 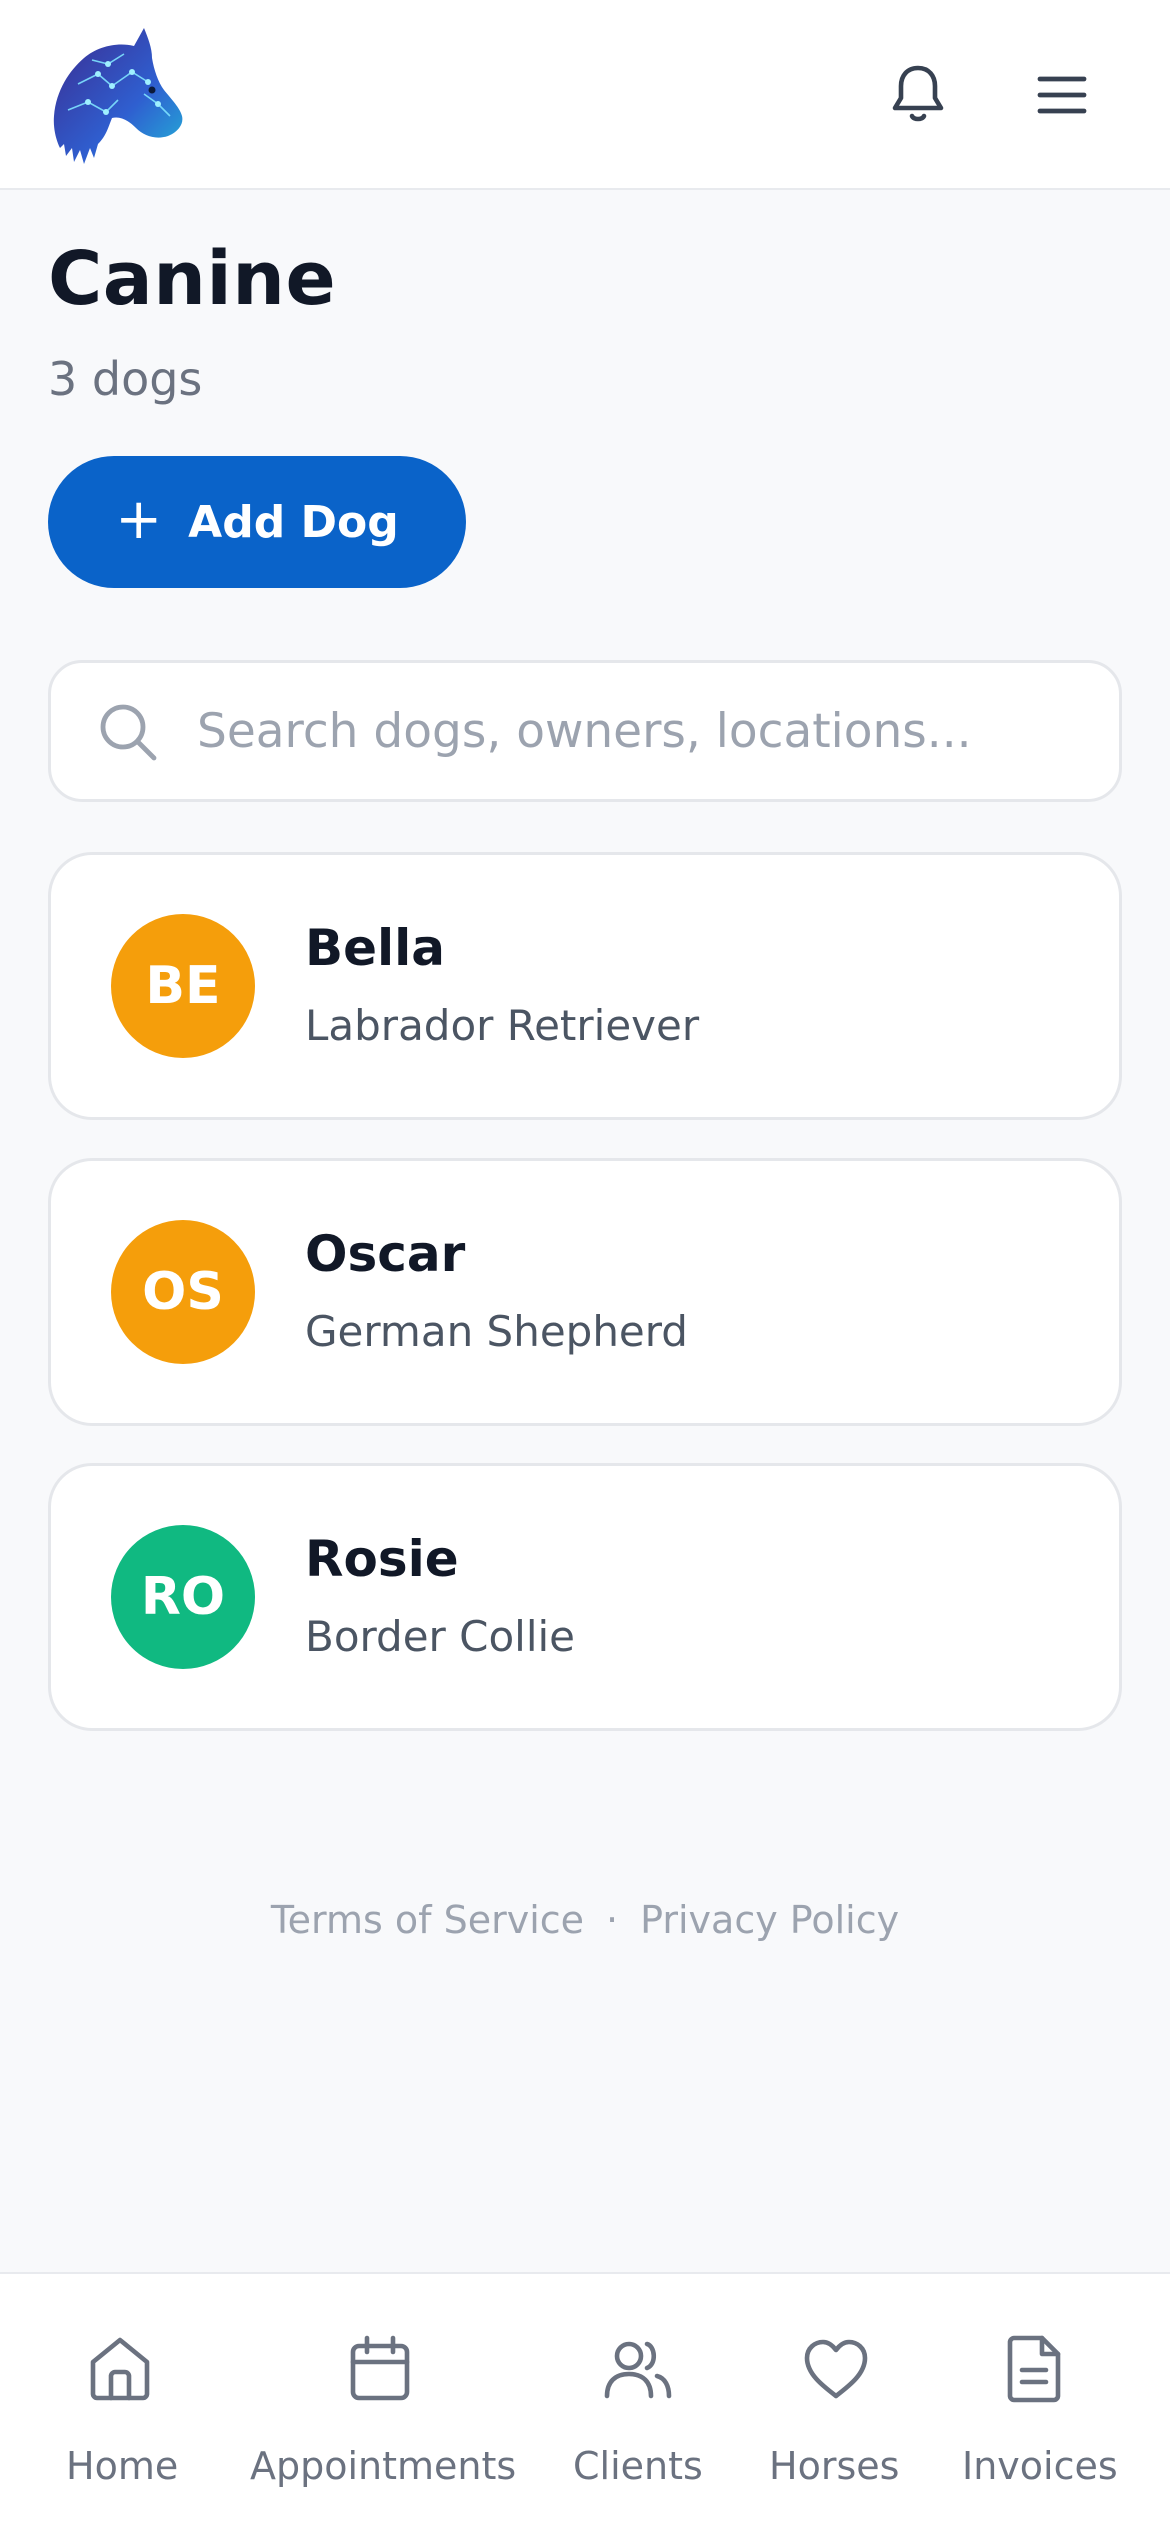 I want to click on search-icon, so click(x=128, y=732).